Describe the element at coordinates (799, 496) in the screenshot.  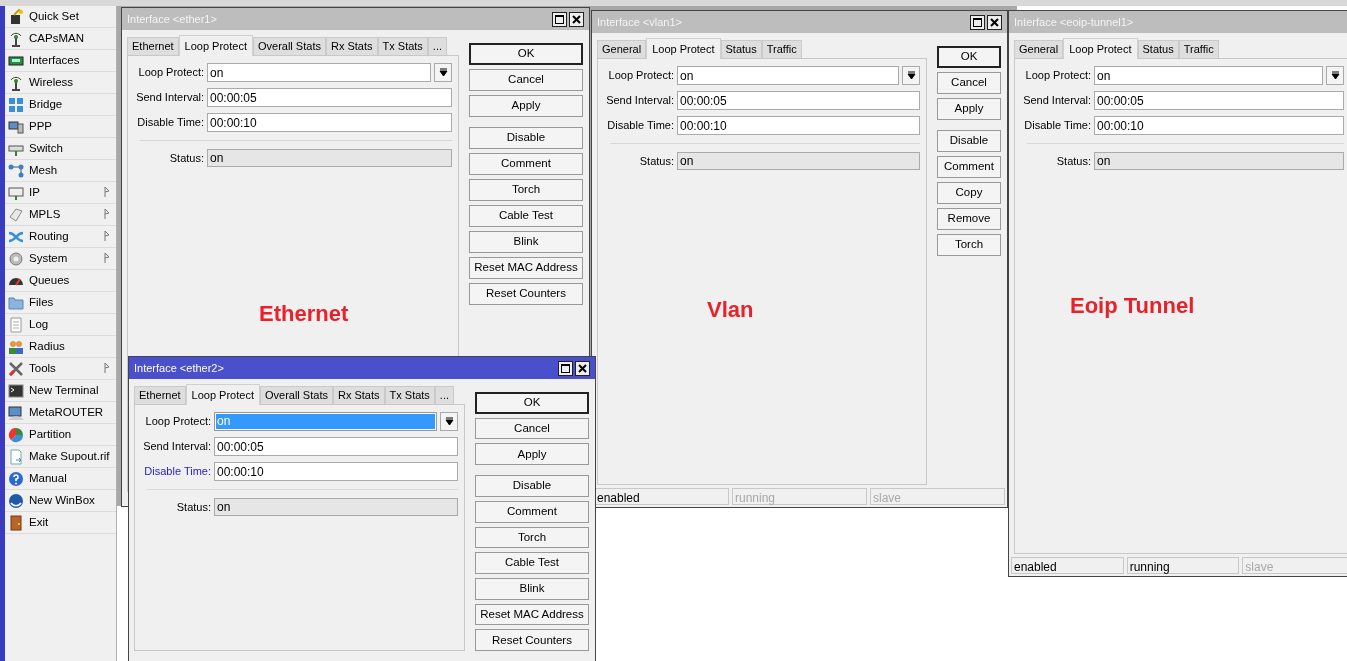
I see `status-bar-cell: running` at that location.